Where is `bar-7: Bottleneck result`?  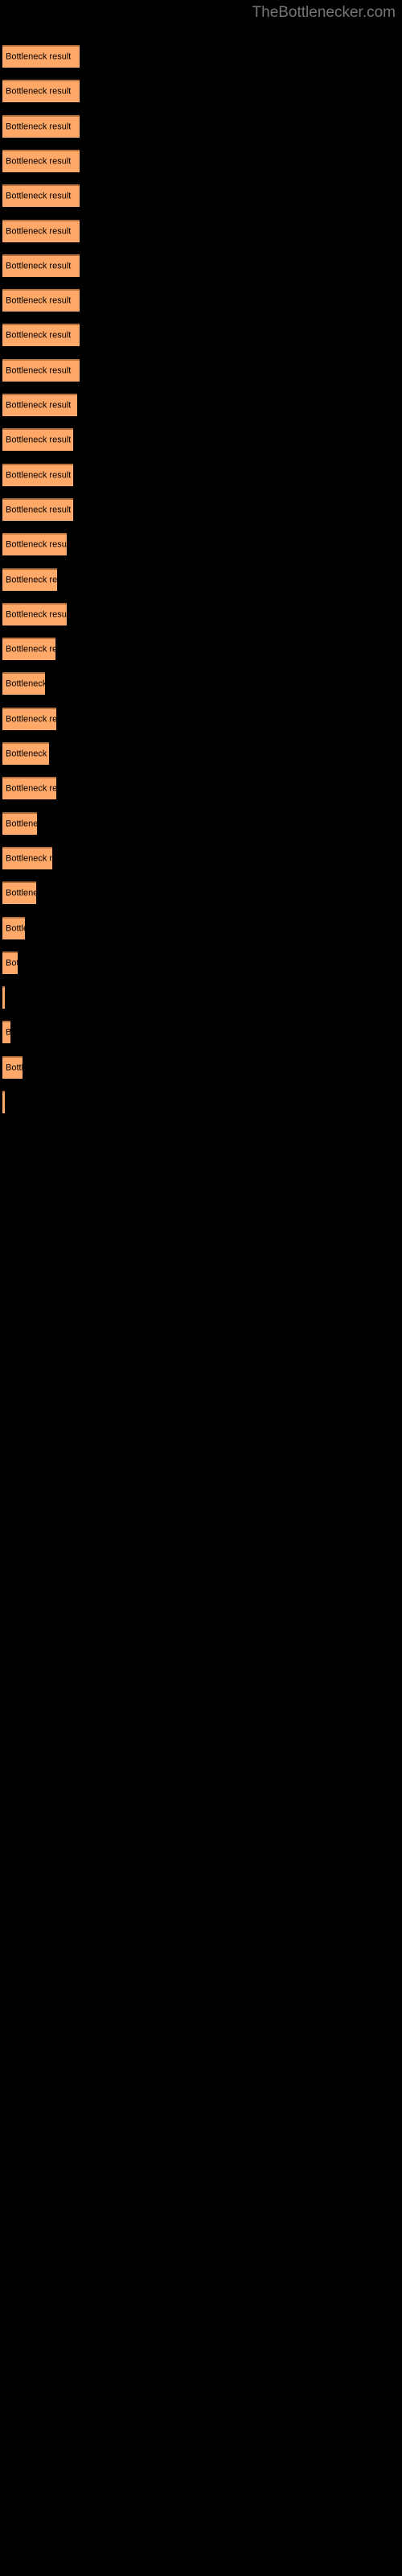
bar-7: Bottleneck result is located at coordinates (41, 265).